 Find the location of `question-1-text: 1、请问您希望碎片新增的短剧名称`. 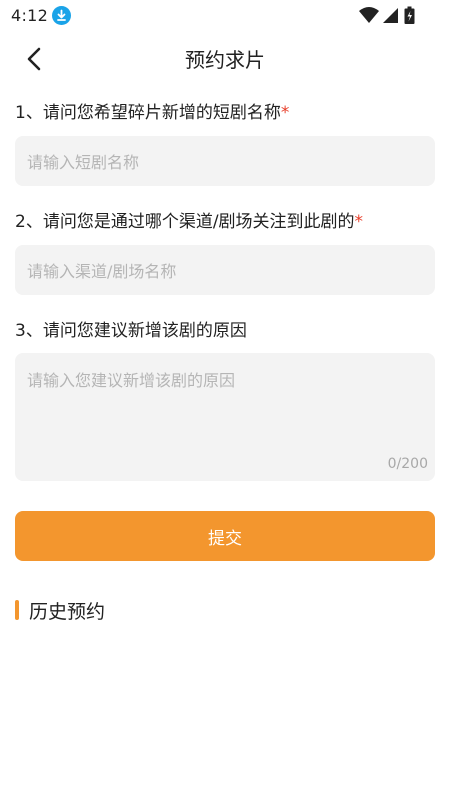

question-1-text: 1、请问您希望碎片新增的短剧名称 is located at coordinates (148, 113).